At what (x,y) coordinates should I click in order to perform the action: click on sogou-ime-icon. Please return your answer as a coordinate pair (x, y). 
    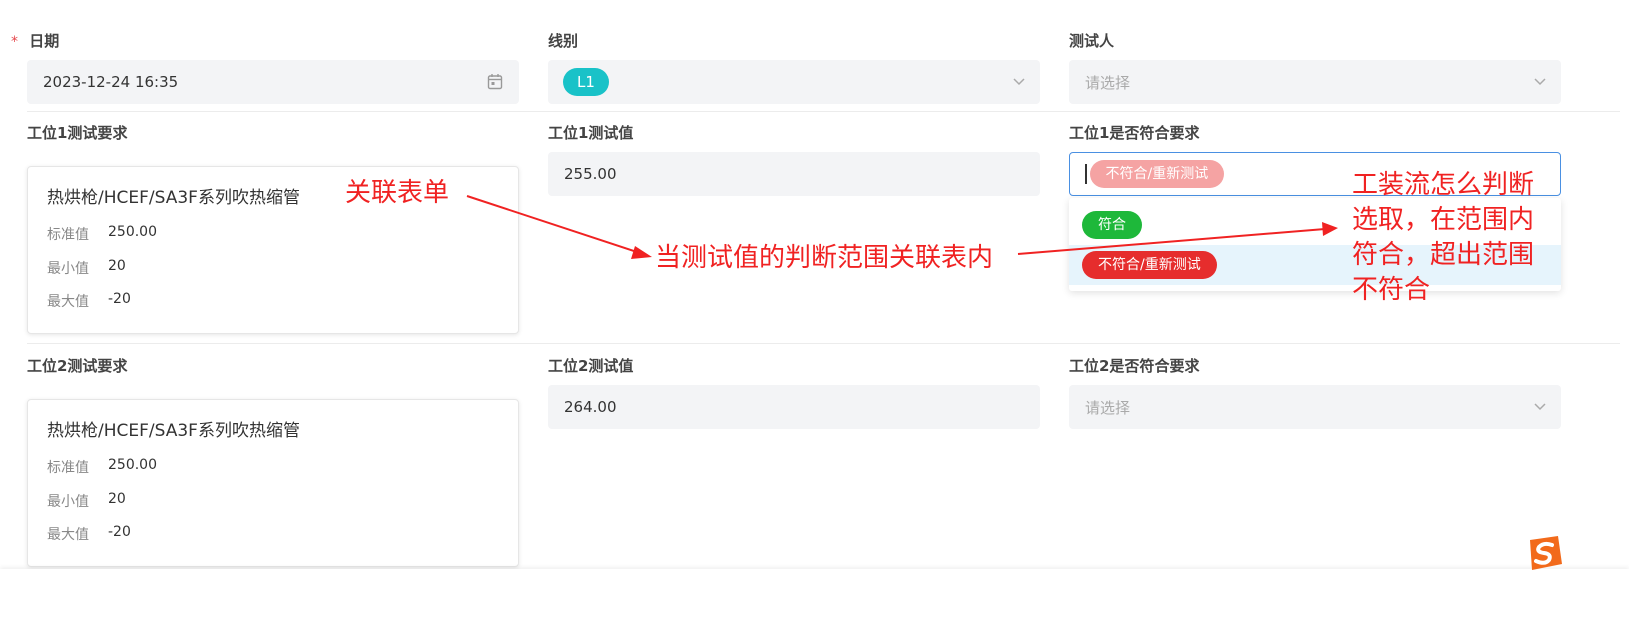
    Looking at the image, I should click on (1544, 553).